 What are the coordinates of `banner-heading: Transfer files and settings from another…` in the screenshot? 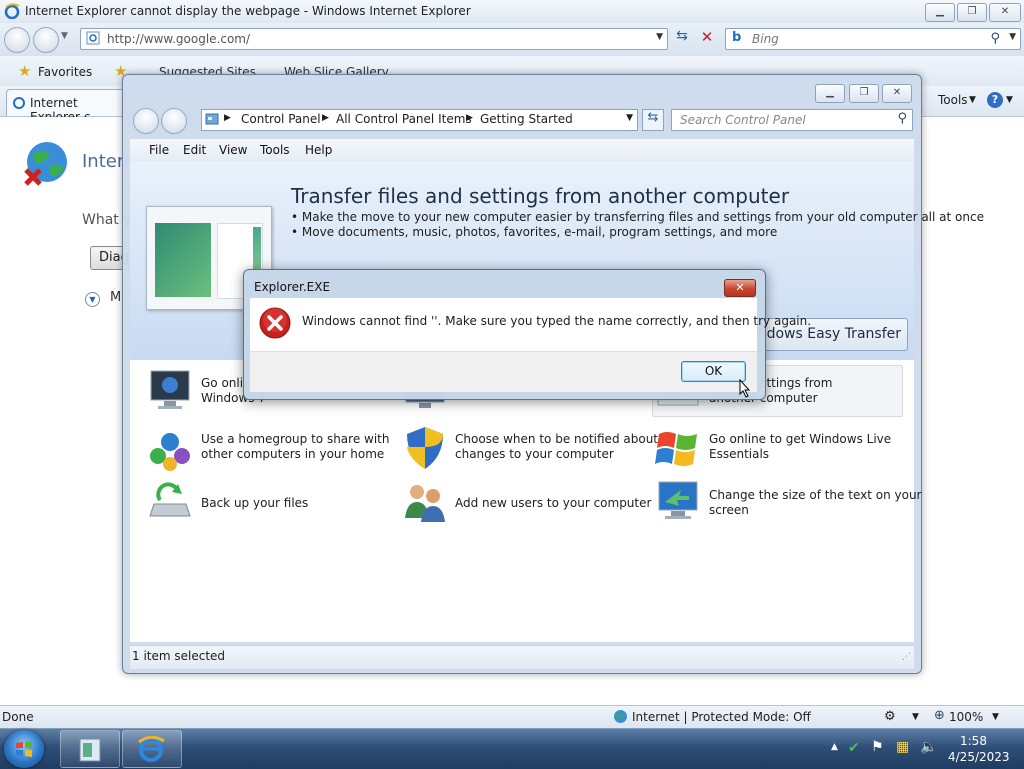 It's located at (540, 196).